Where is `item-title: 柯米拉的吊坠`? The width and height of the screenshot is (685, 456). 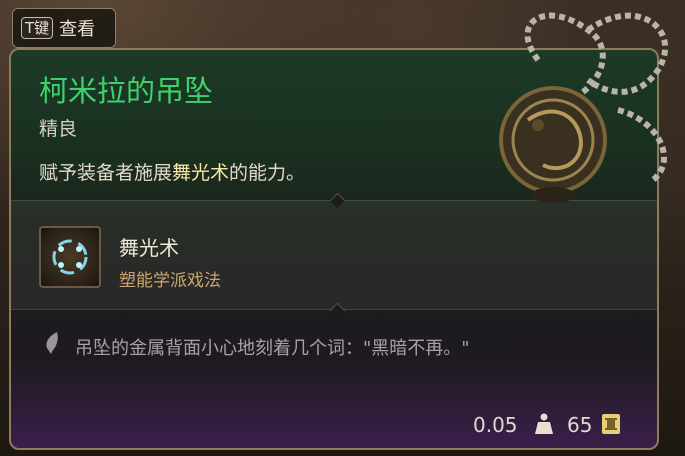
item-title: 柯米拉的吊坠 is located at coordinates (126, 91).